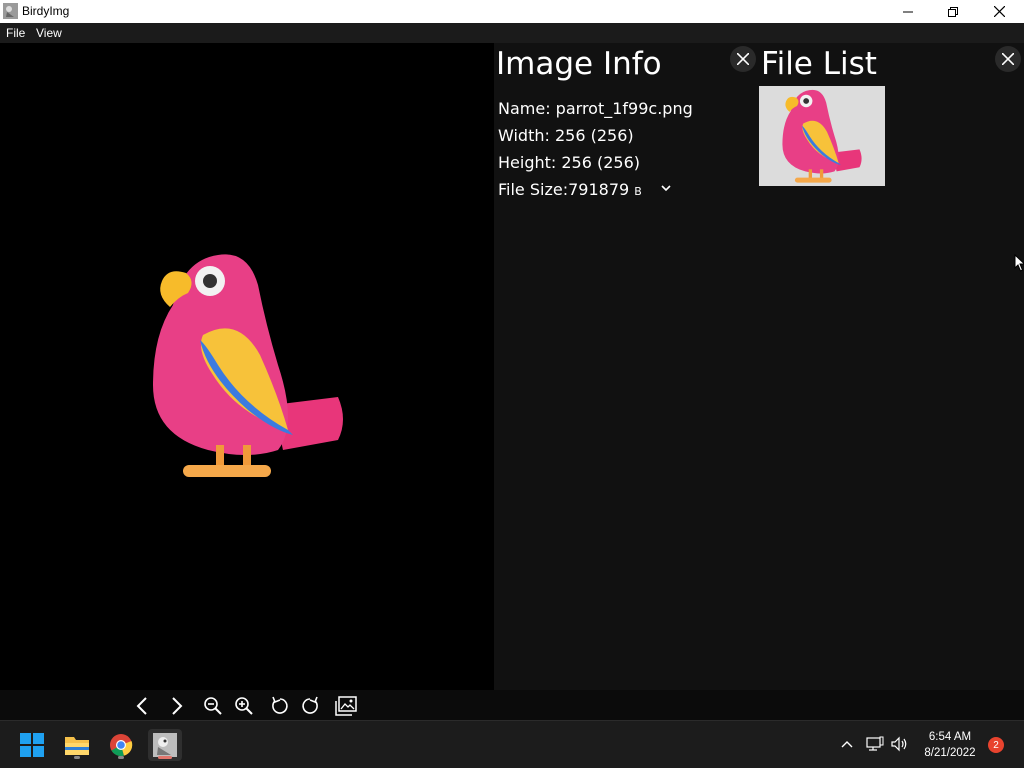 The height and width of the screenshot is (768, 1024). I want to click on file-list-title: File List, so click(819, 64).